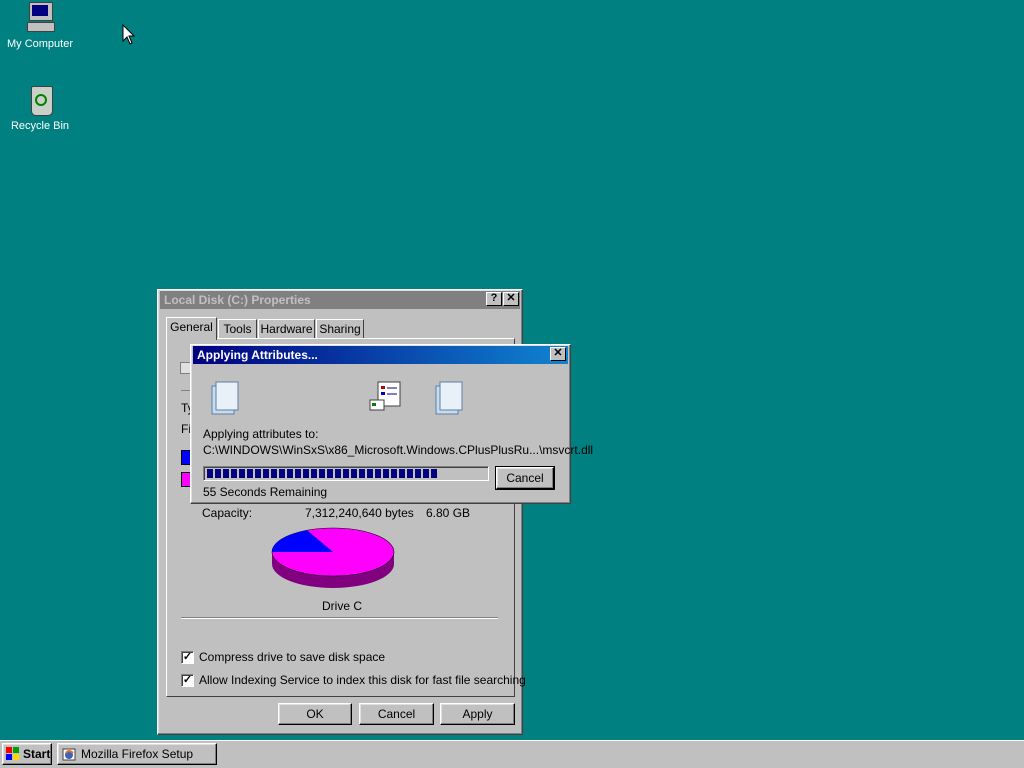  Describe the element at coordinates (525, 478) in the screenshot. I see `dialog-cancel-button: Cancel` at that location.